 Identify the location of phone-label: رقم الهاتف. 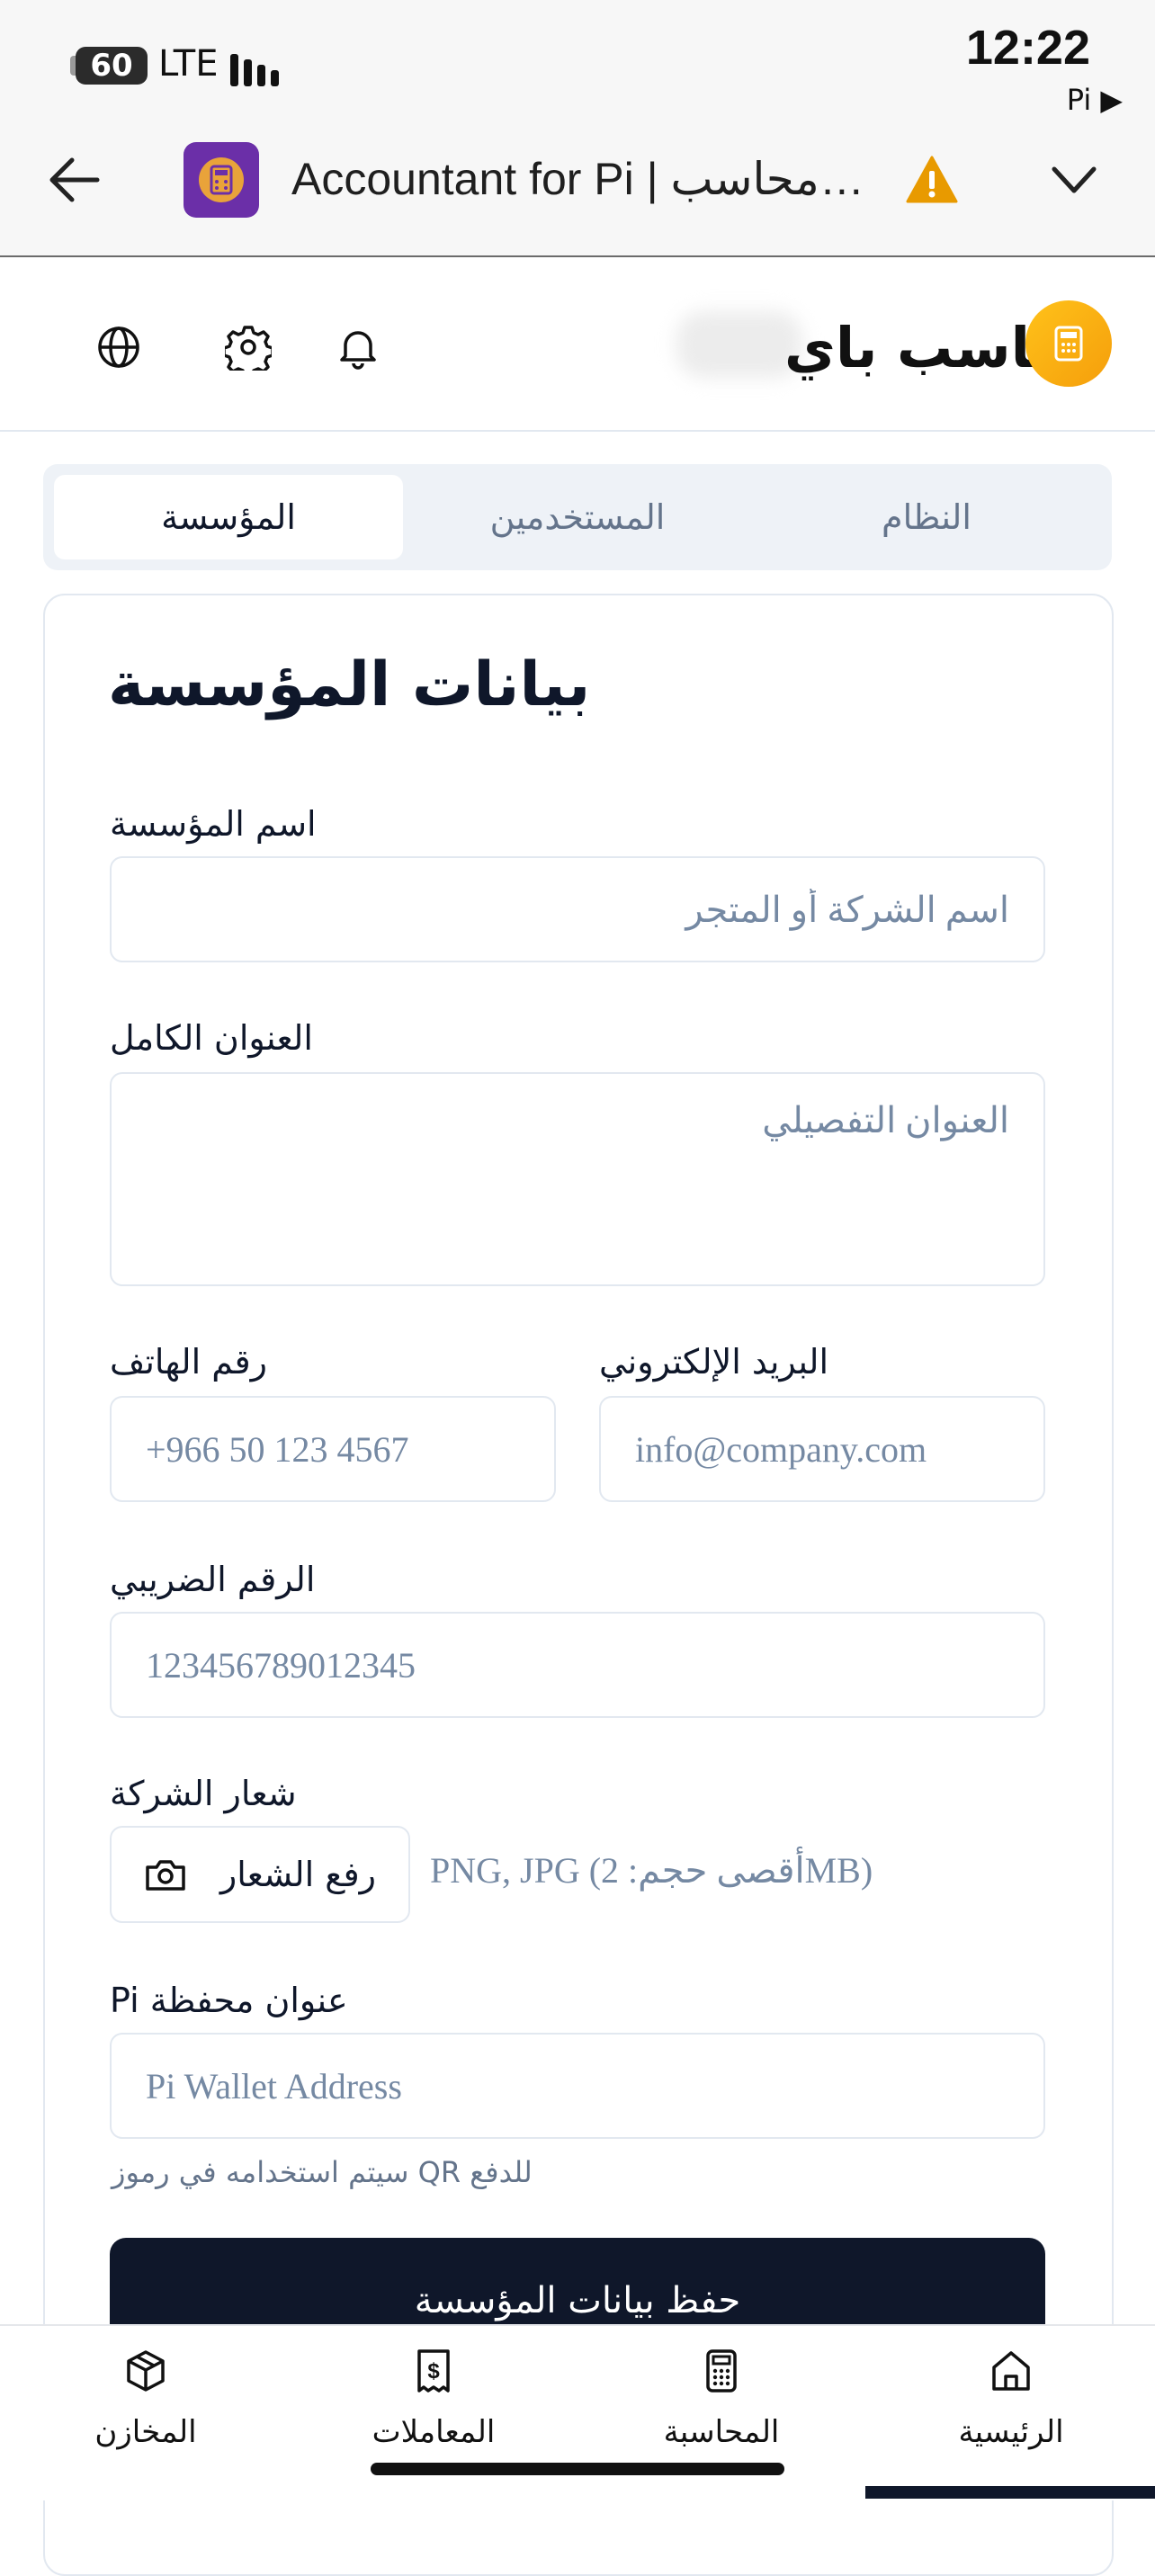
(189, 1362).